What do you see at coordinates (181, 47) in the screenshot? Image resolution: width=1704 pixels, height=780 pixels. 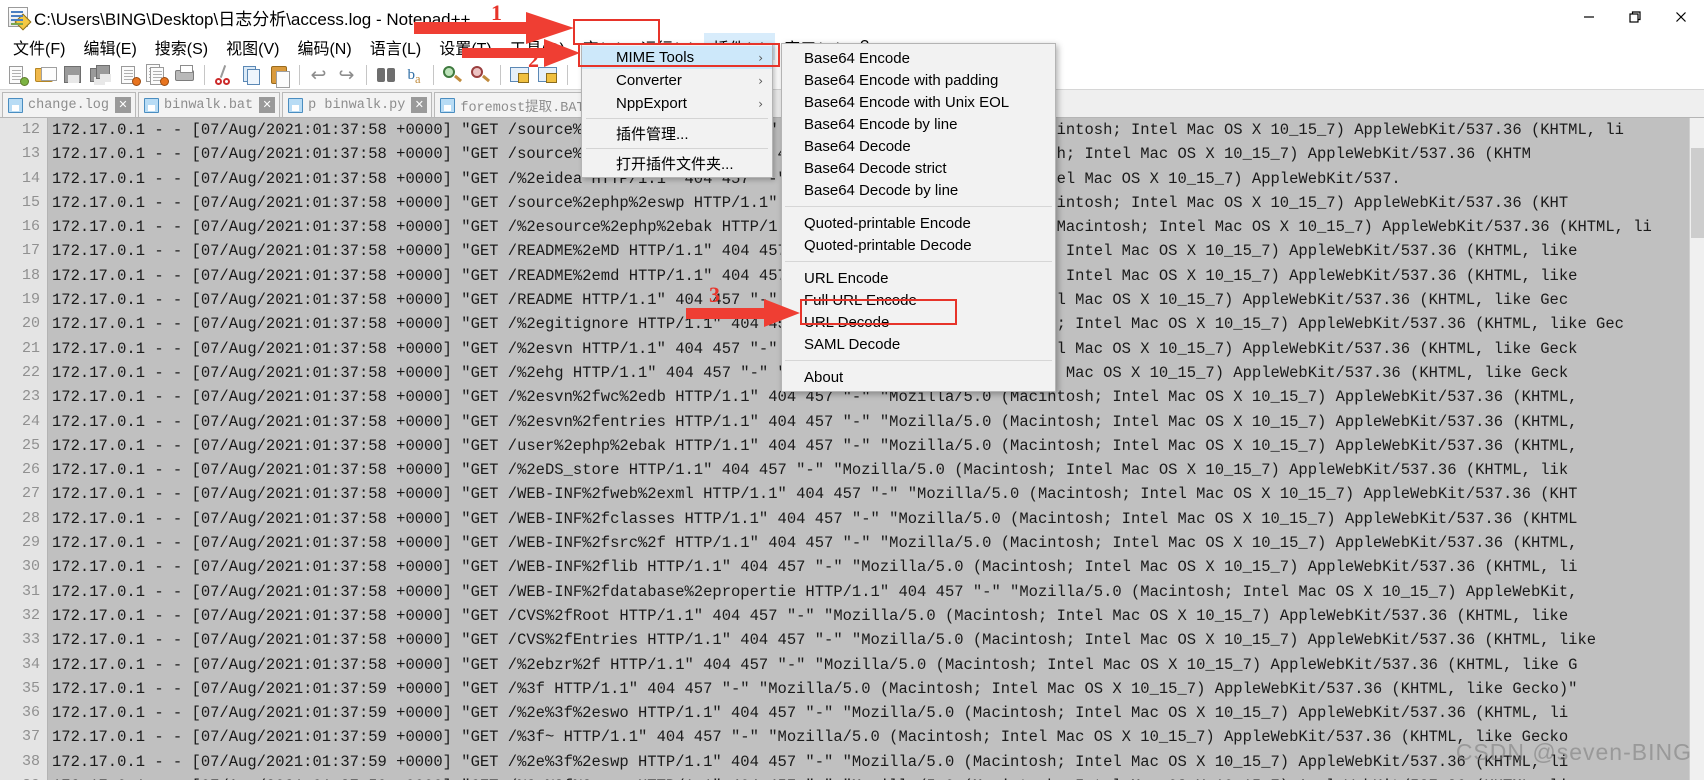 I see `menu-search: 搜索(S)` at bounding box center [181, 47].